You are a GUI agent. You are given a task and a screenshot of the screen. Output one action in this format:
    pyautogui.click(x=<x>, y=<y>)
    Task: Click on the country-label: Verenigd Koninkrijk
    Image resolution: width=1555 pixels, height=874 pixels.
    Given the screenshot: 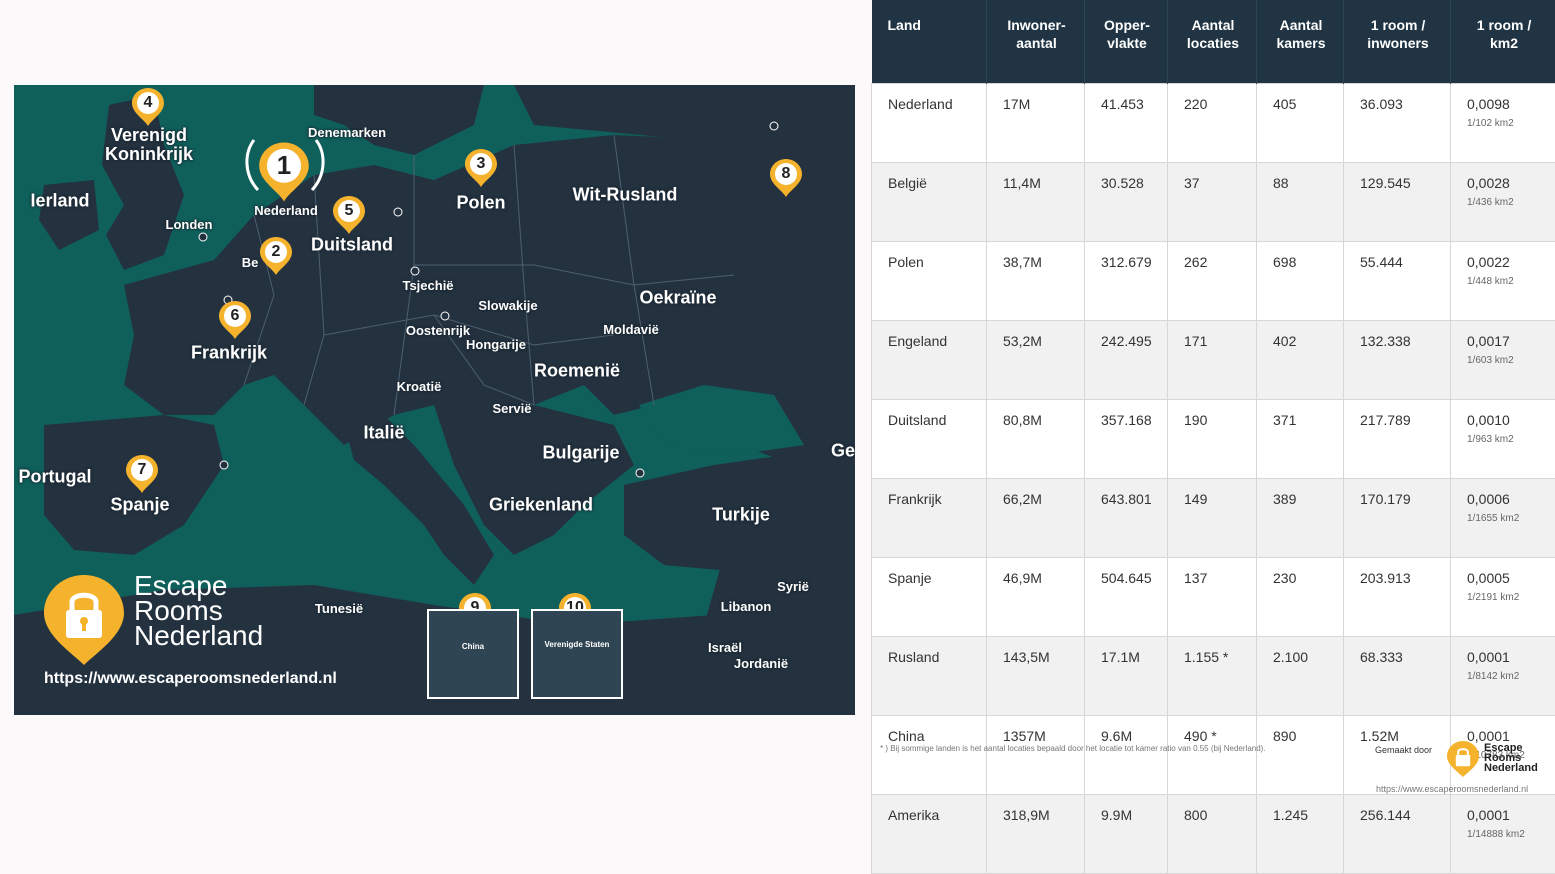 What is the action you would take?
    pyautogui.click(x=149, y=145)
    